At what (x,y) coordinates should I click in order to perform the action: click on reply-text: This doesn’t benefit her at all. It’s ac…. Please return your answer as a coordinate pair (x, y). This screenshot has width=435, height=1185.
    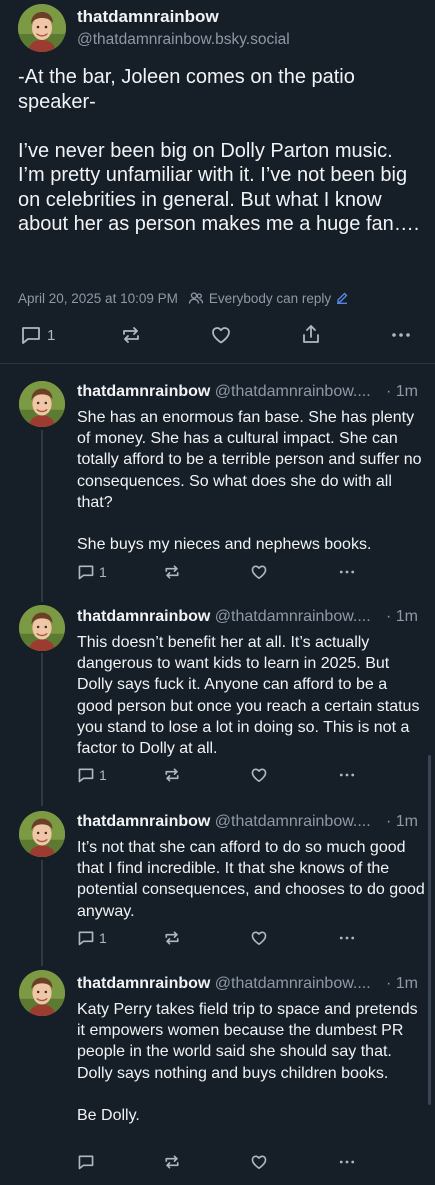
    Looking at the image, I should click on (250, 696).